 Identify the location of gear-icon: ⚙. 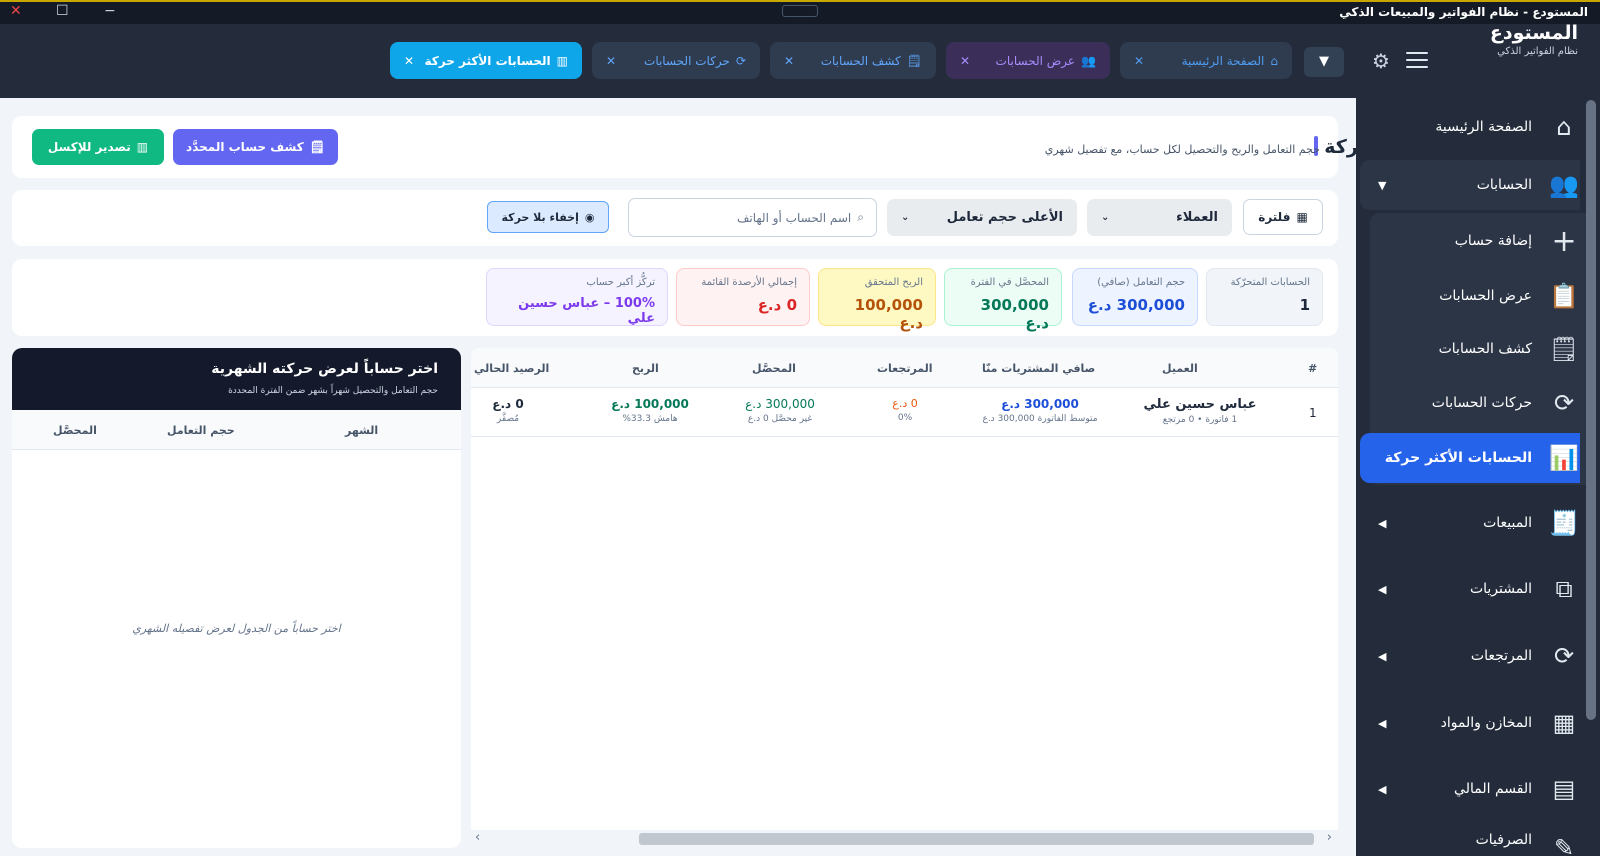
(1381, 61).